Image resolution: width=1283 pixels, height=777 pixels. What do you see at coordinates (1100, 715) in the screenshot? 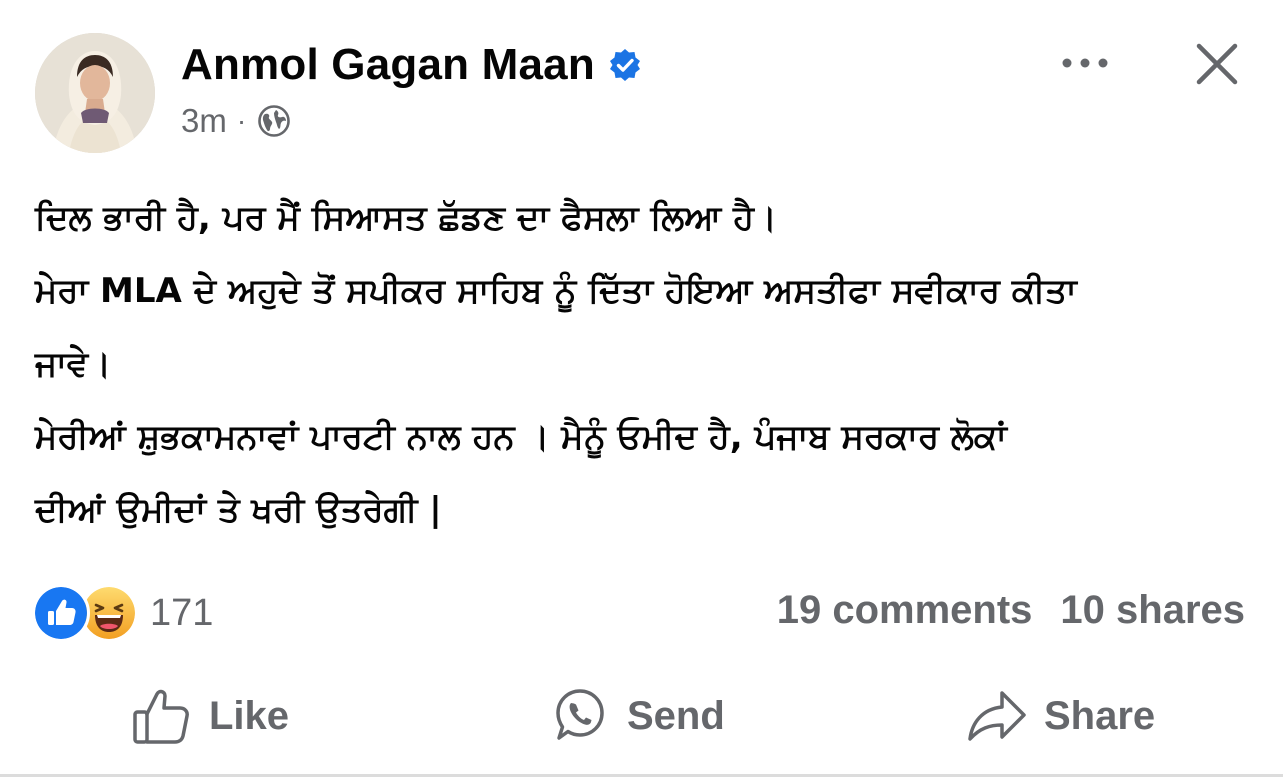
I see `share-label: Share` at bounding box center [1100, 715].